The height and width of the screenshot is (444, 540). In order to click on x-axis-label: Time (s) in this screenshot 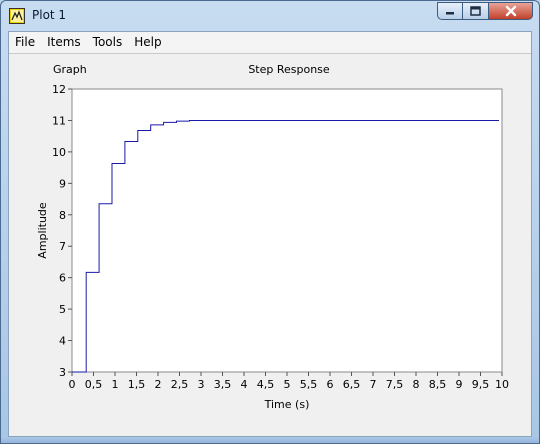, I will do `click(287, 404)`.